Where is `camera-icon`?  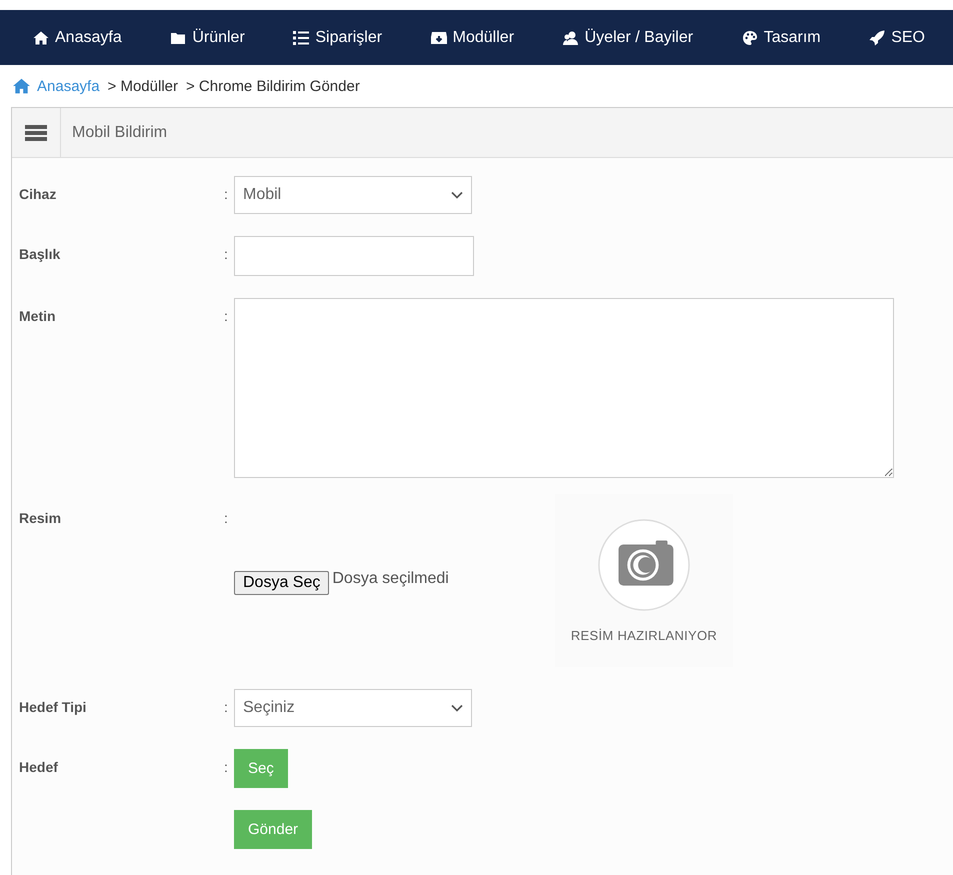 camera-icon is located at coordinates (644, 565).